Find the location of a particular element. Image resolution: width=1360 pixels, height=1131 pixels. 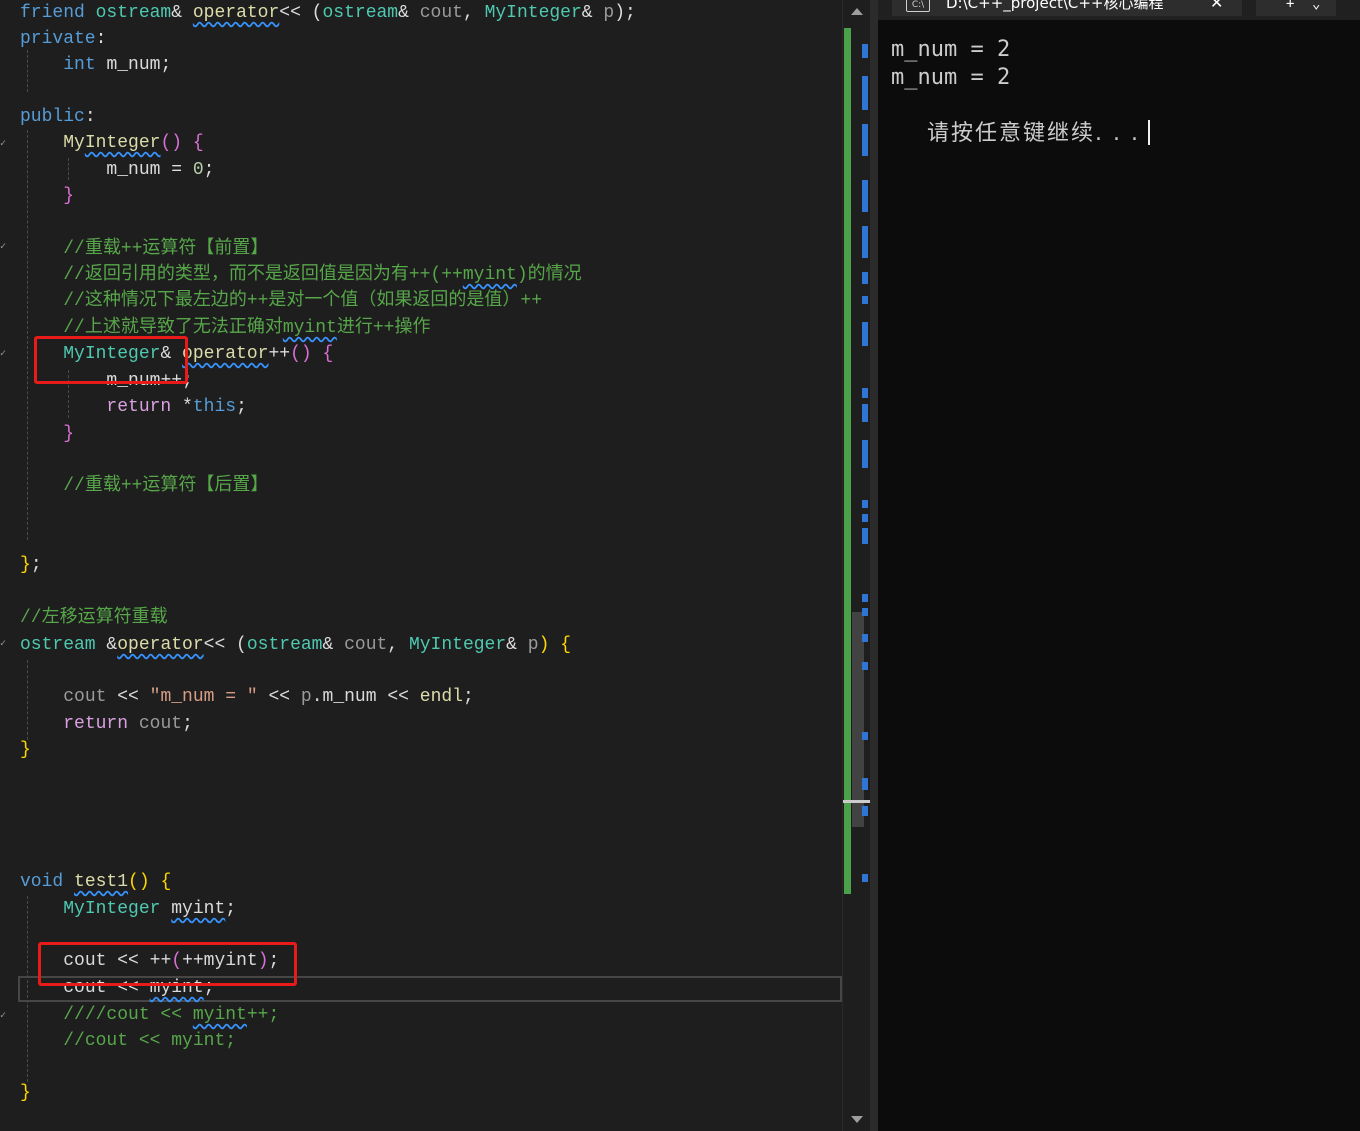

code-token: } is located at coordinates (25, 1093).